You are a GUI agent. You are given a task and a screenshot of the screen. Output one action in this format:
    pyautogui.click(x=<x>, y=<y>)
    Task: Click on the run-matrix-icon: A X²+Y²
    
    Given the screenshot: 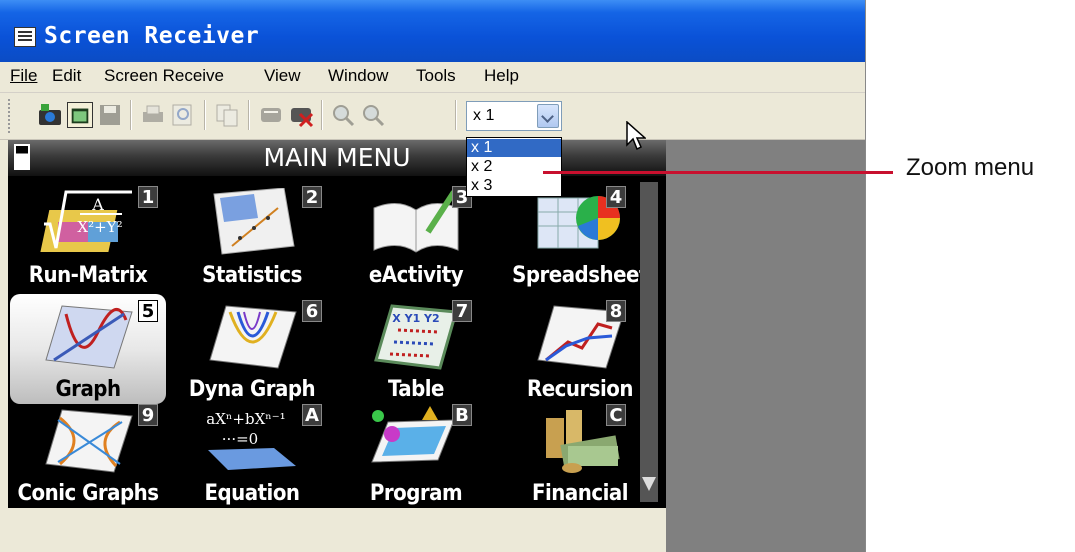 What is the action you would take?
    pyautogui.click(x=86, y=221)
    